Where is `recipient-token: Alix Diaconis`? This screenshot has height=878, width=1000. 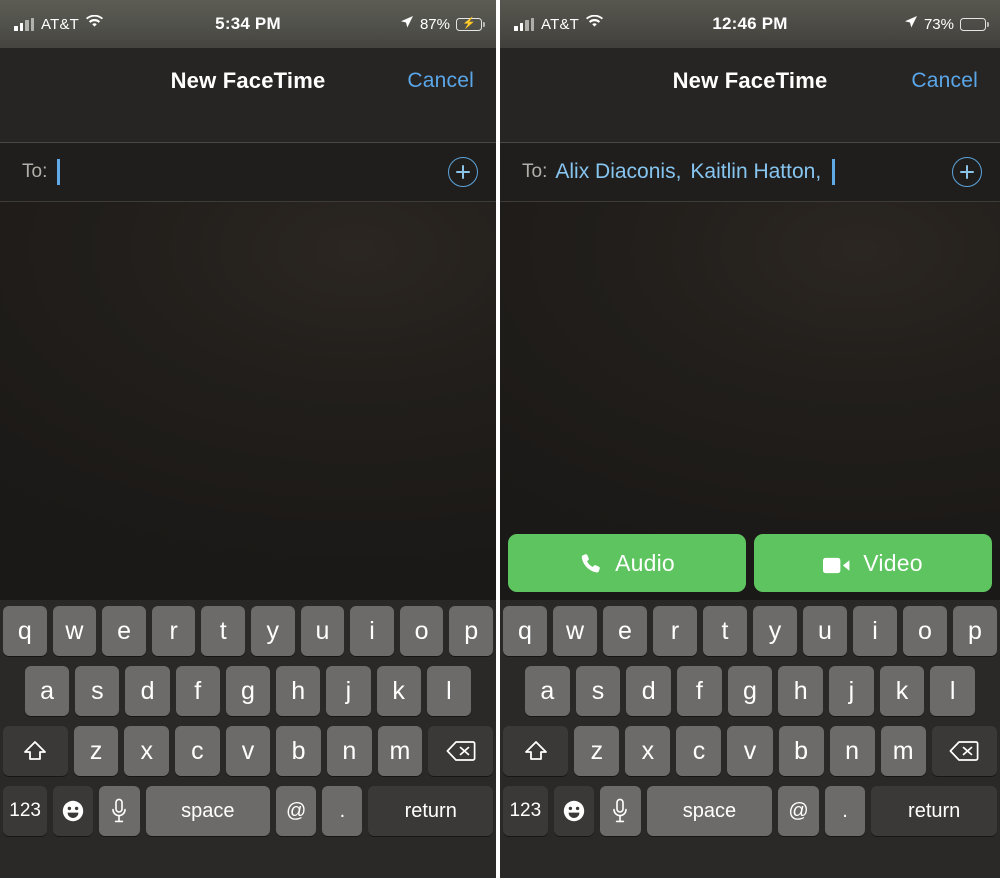
recipient-token: Alix Diaconis is located at coordinates (615, 172).